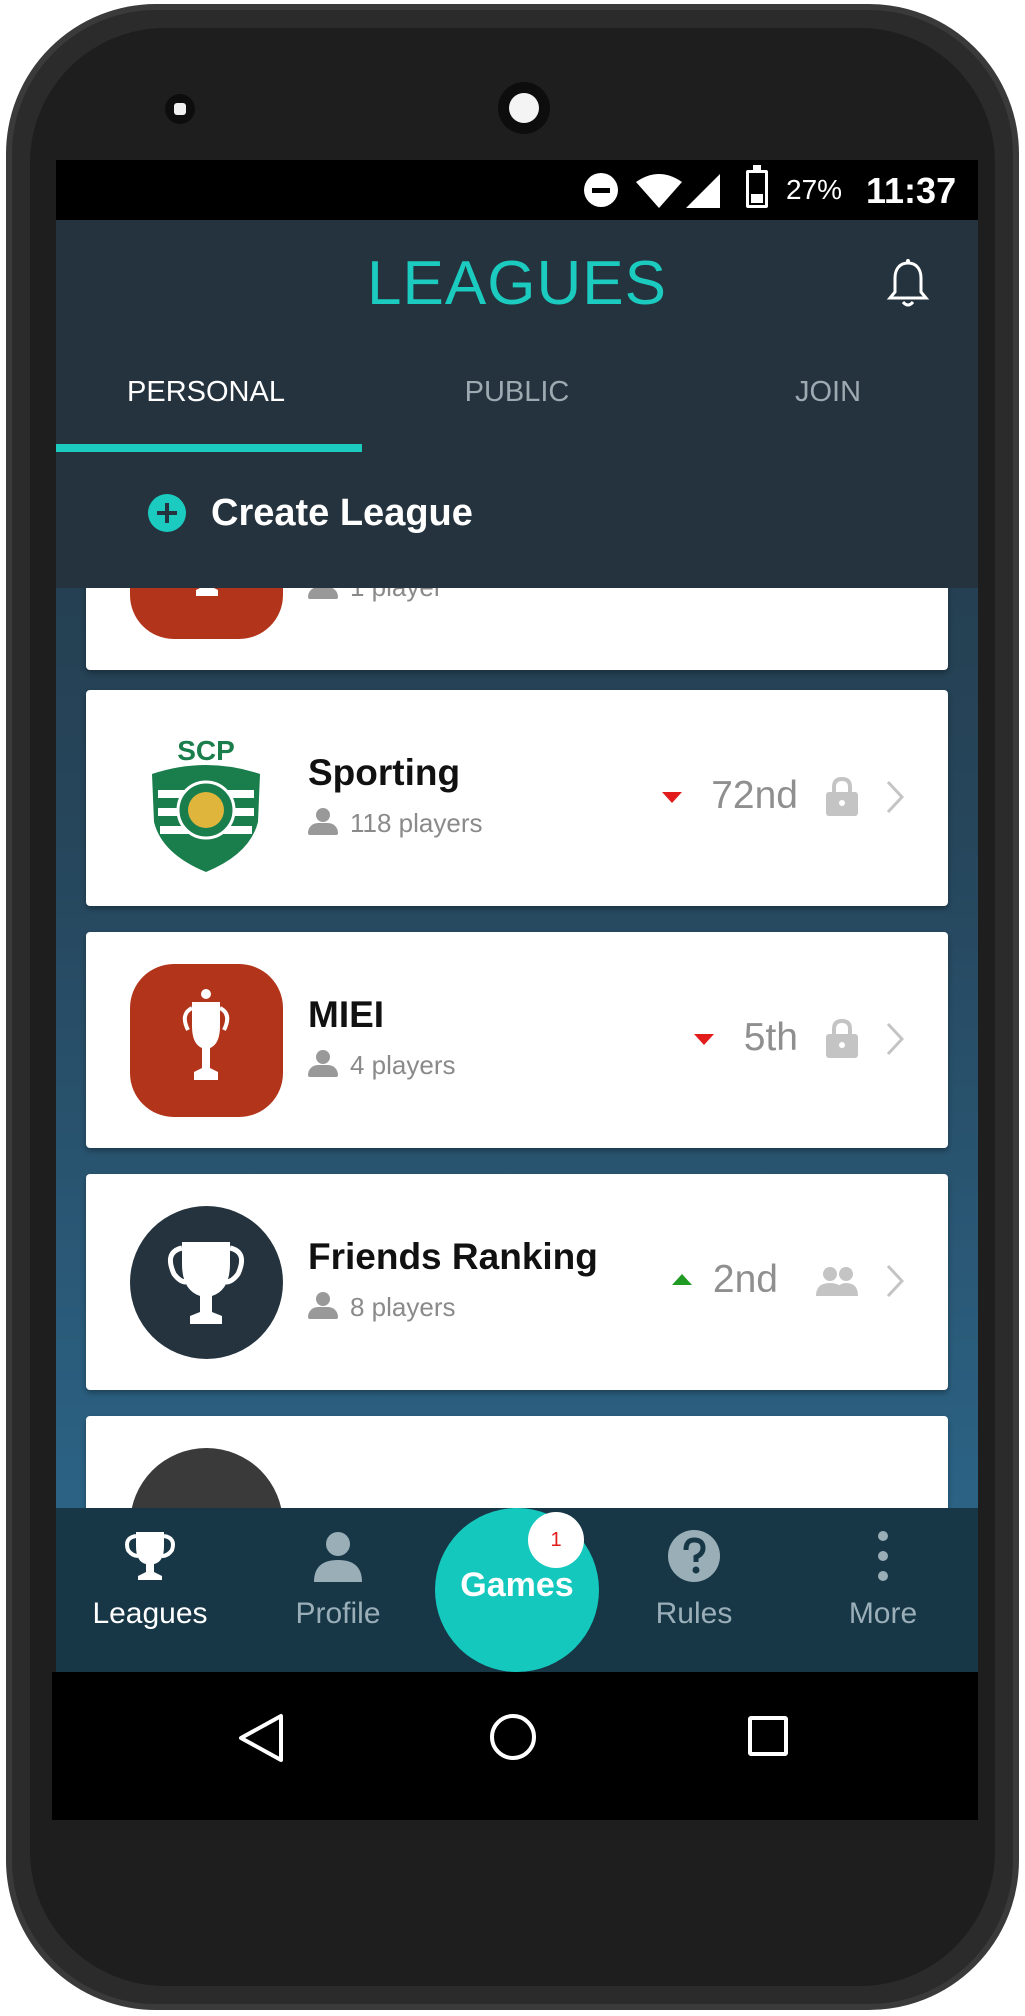  What do you see at coordinates (770, 1037) in the screenshot?
I see `league-rank: 5th` at bounding box center [770, 1037].